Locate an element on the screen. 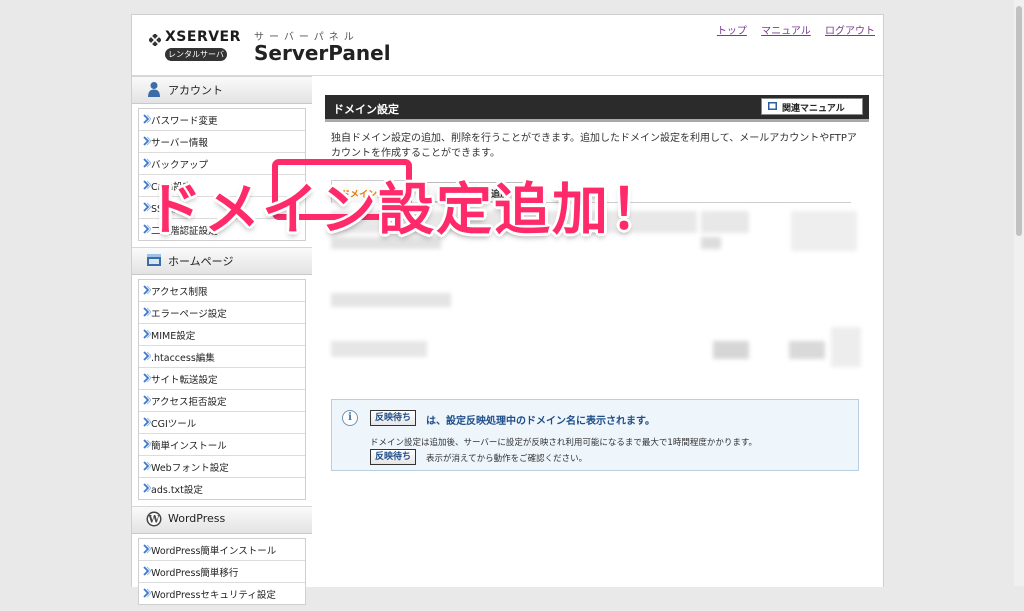 This screenshot has height=611, width=1024. page-scrollbar is located at coordinates (1019, 293).